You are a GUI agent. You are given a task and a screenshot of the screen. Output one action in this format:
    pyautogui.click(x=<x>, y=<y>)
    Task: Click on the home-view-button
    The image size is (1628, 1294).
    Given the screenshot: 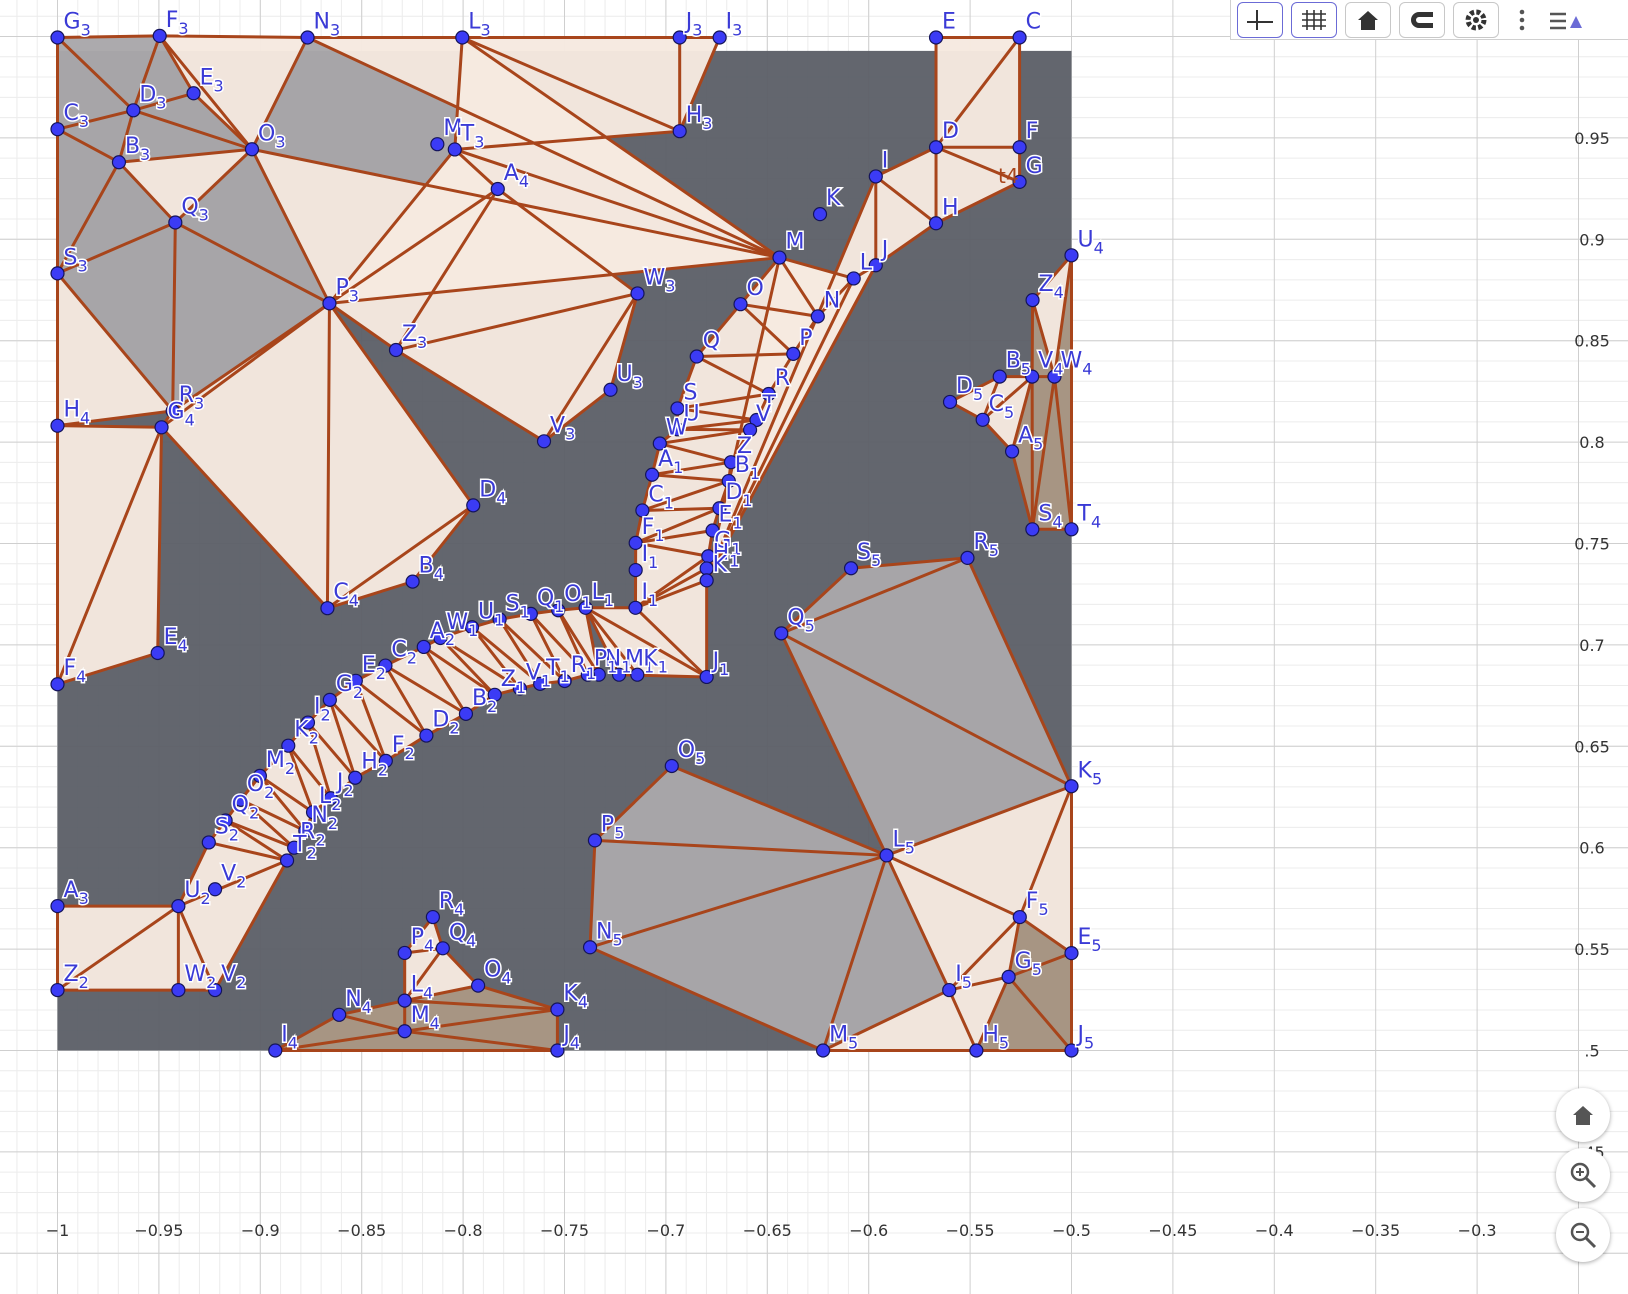 What is the action you would take?
    pyautogui.click(x=1583, y=1115)
    